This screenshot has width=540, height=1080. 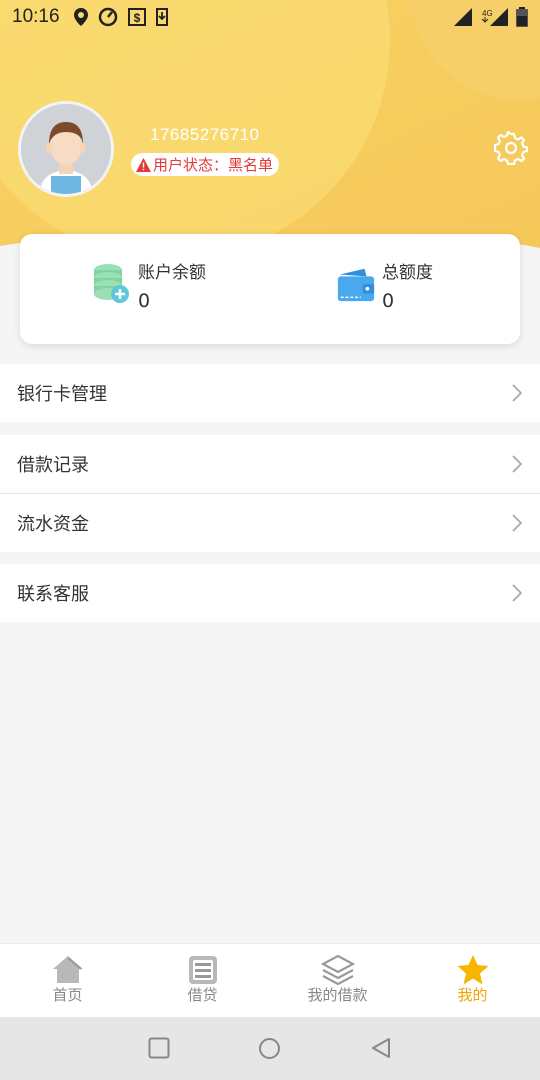 I want to click on battery-icon, so click(x=522, y=17).